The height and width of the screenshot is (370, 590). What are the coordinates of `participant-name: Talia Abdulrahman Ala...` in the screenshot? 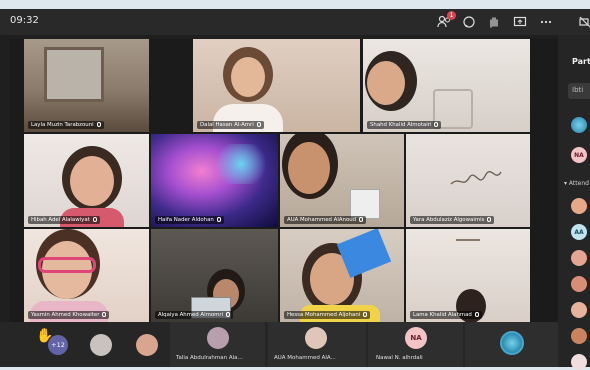 It's located at (209, 358).